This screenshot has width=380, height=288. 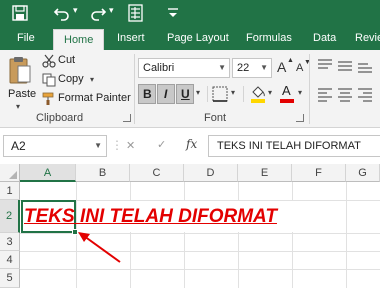 I want to click on column-header-a: A, so click(x=48, y=173).